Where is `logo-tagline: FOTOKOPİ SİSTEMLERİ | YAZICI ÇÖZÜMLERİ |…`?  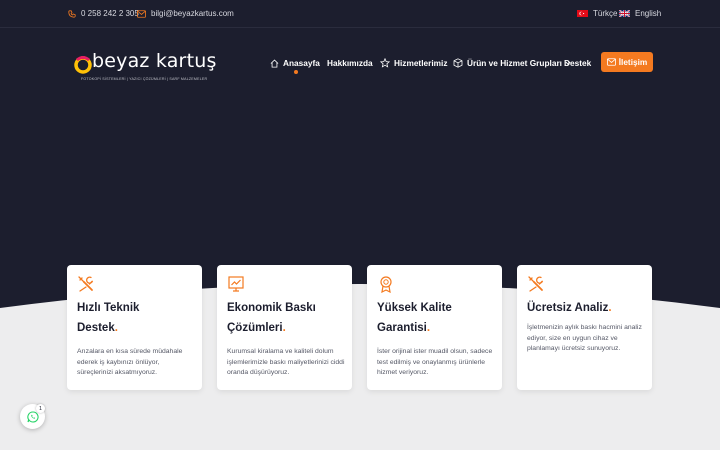
logo-tagline: FOTOKOPİ SİSTEMLERİ | YAZICI ÇÖZÜMLERİ |… is located at coordinates (144, 79).